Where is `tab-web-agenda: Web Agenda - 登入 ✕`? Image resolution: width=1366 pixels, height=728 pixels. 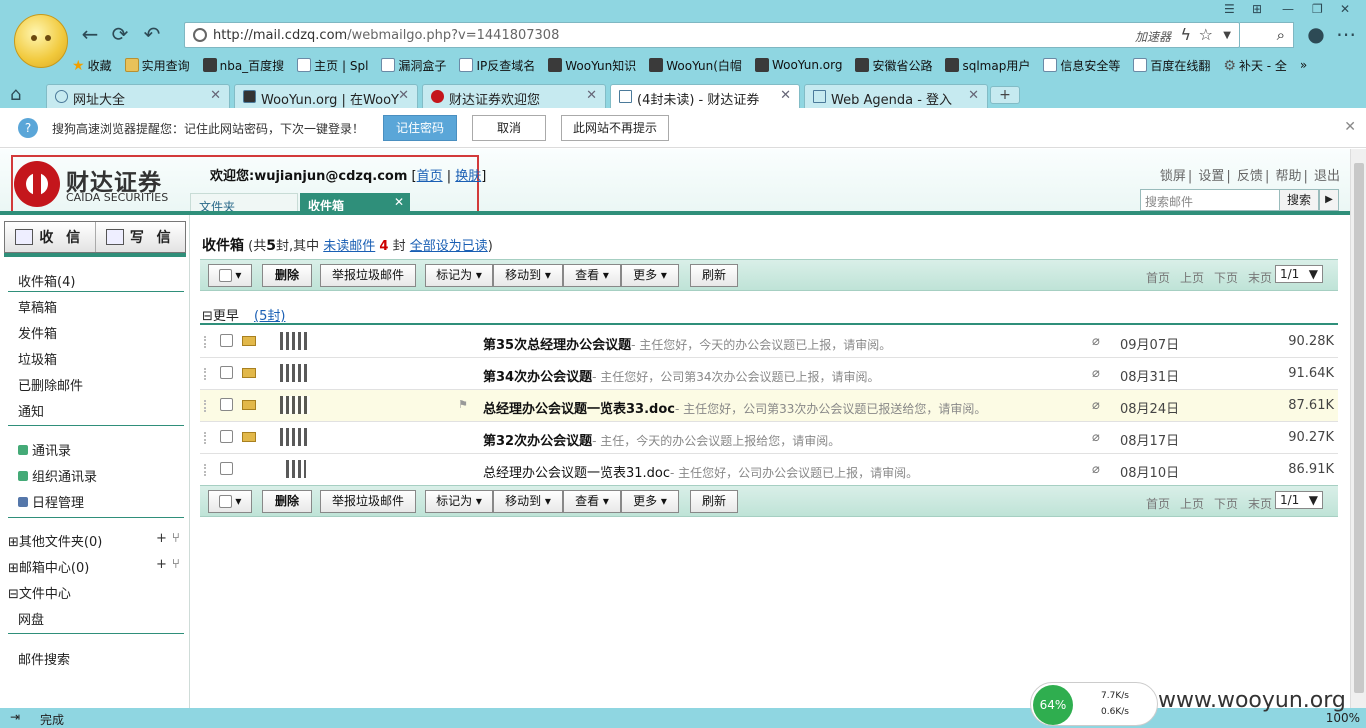 tab-web-agenda: Web Agenda - 登入 ✕ is located at coordinates (896, 96).